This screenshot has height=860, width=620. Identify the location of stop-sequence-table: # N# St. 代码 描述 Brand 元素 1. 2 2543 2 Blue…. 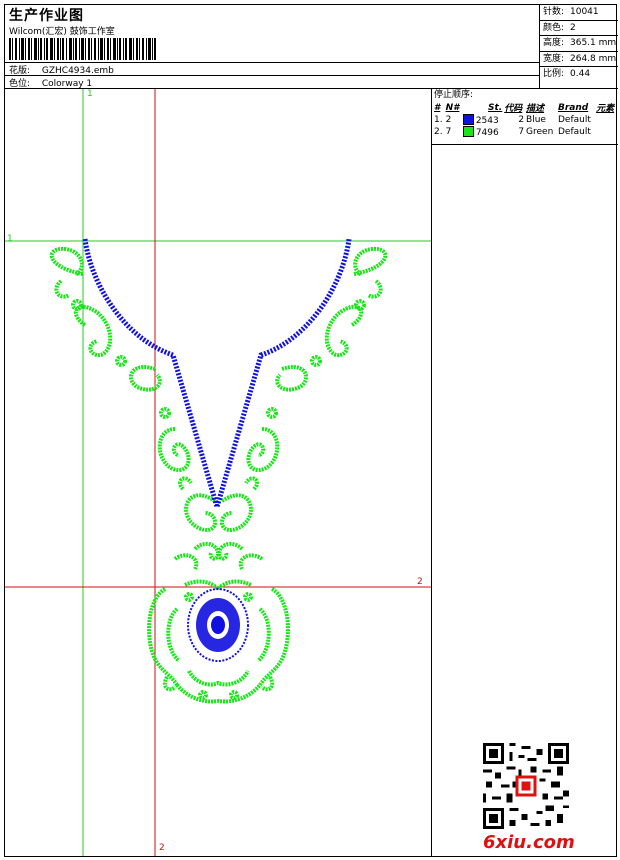
(525, 120).